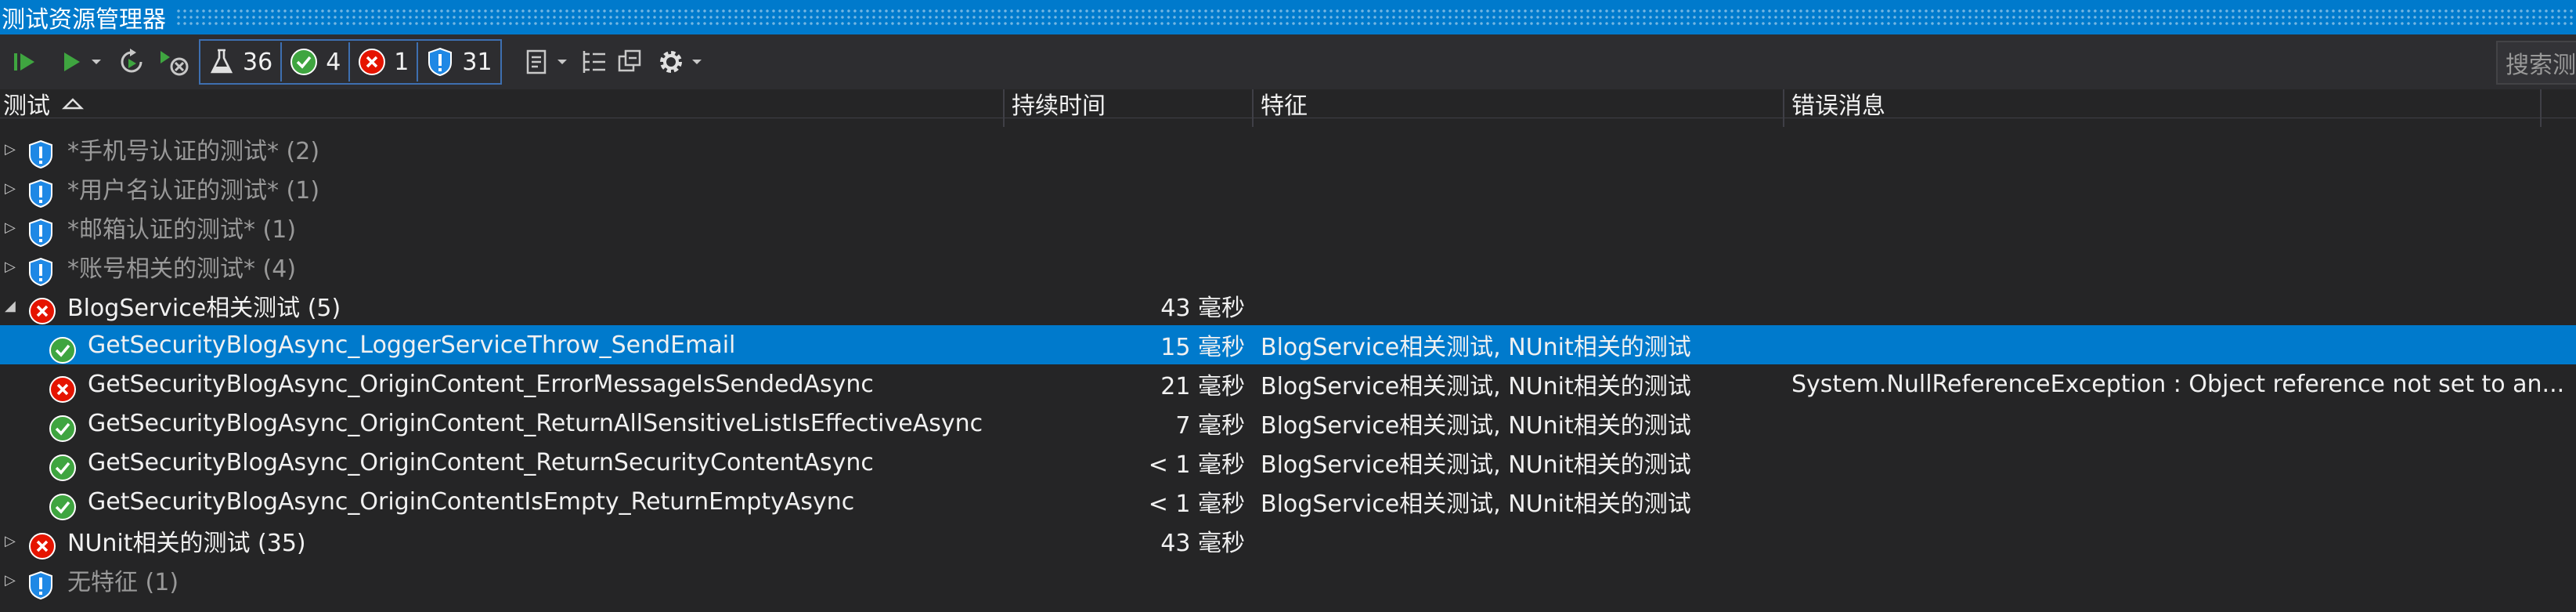 The width and height of the screenshot is (2576, 612). Describe the element at coordinates (258, 62) in the screenshot. I see `total-count: 36` at that location.